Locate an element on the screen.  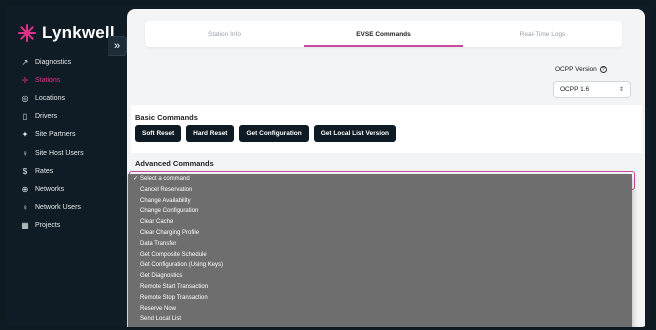
advanced-commands-title: Advanced Commands is located at coordinates (174, 163).